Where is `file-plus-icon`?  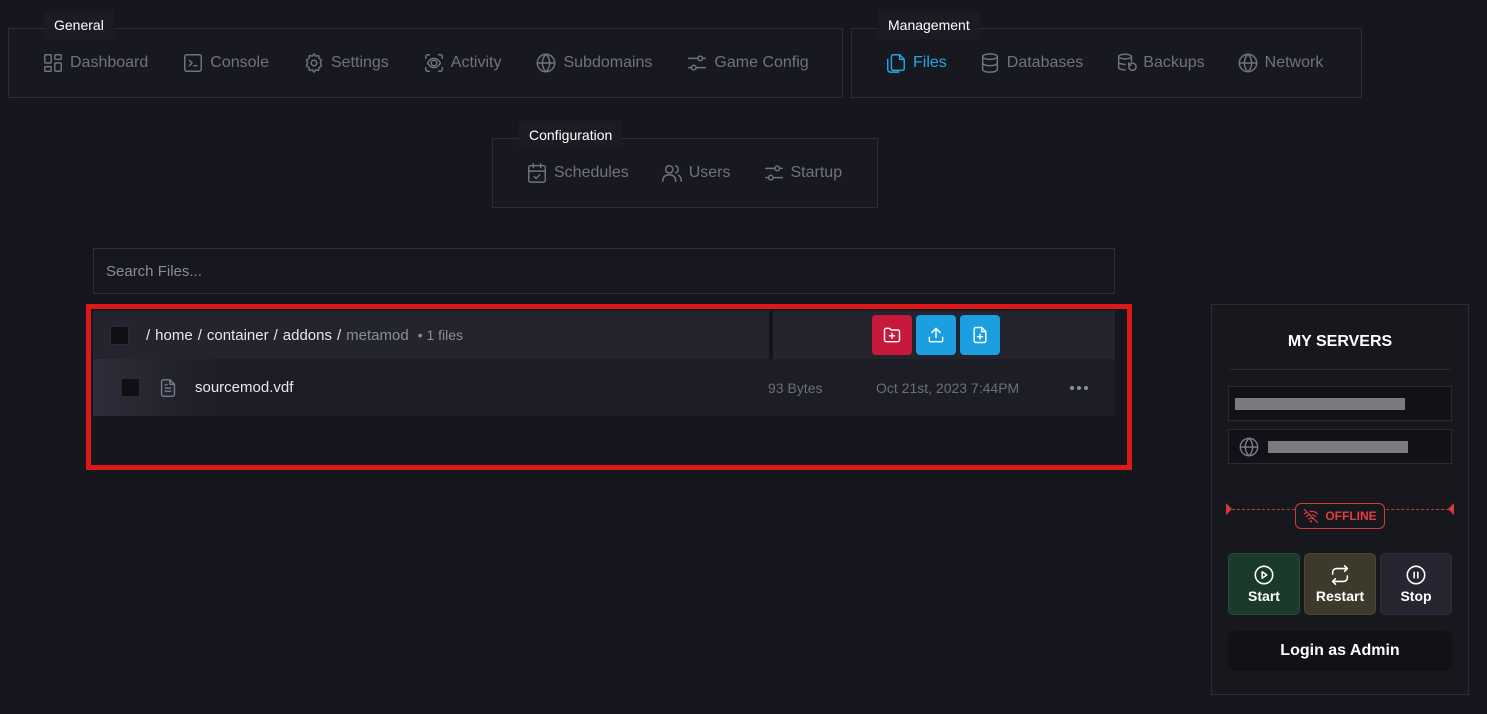
file-plus-icon is located at coordinates (980, 335).